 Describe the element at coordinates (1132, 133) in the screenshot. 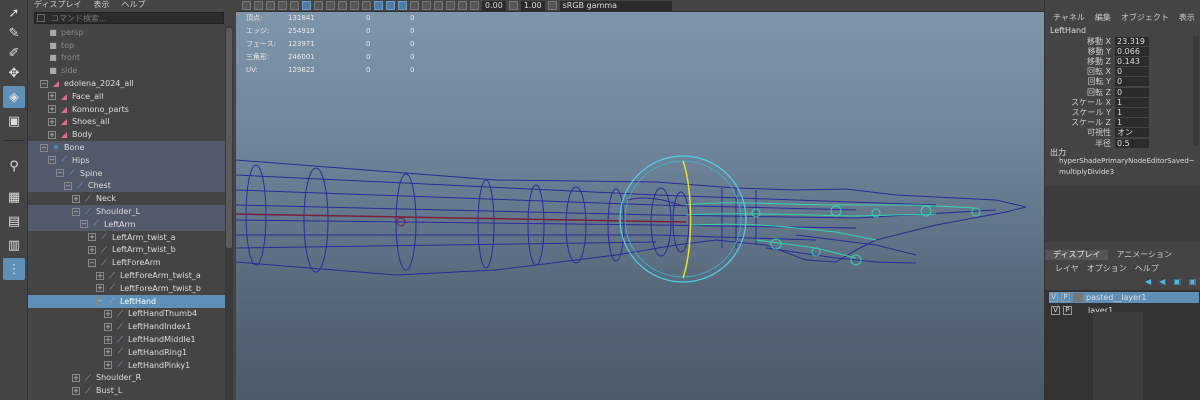

I see `attribute-value-field: オン` at that location.